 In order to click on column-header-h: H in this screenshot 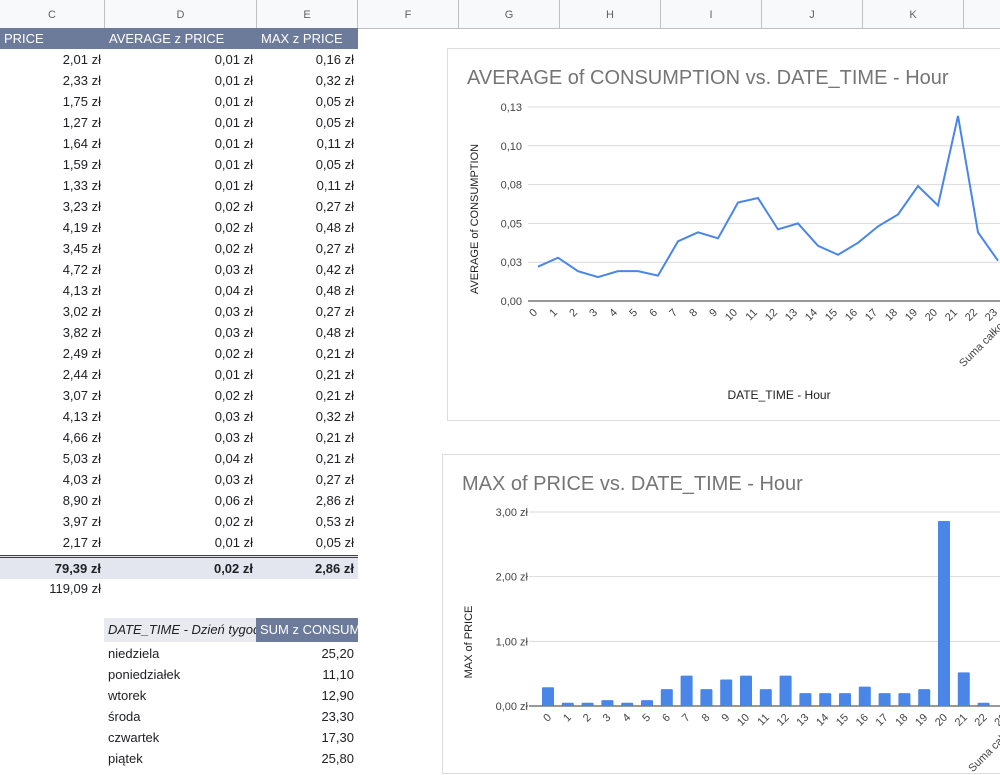, I will do `click(610, 14)`.